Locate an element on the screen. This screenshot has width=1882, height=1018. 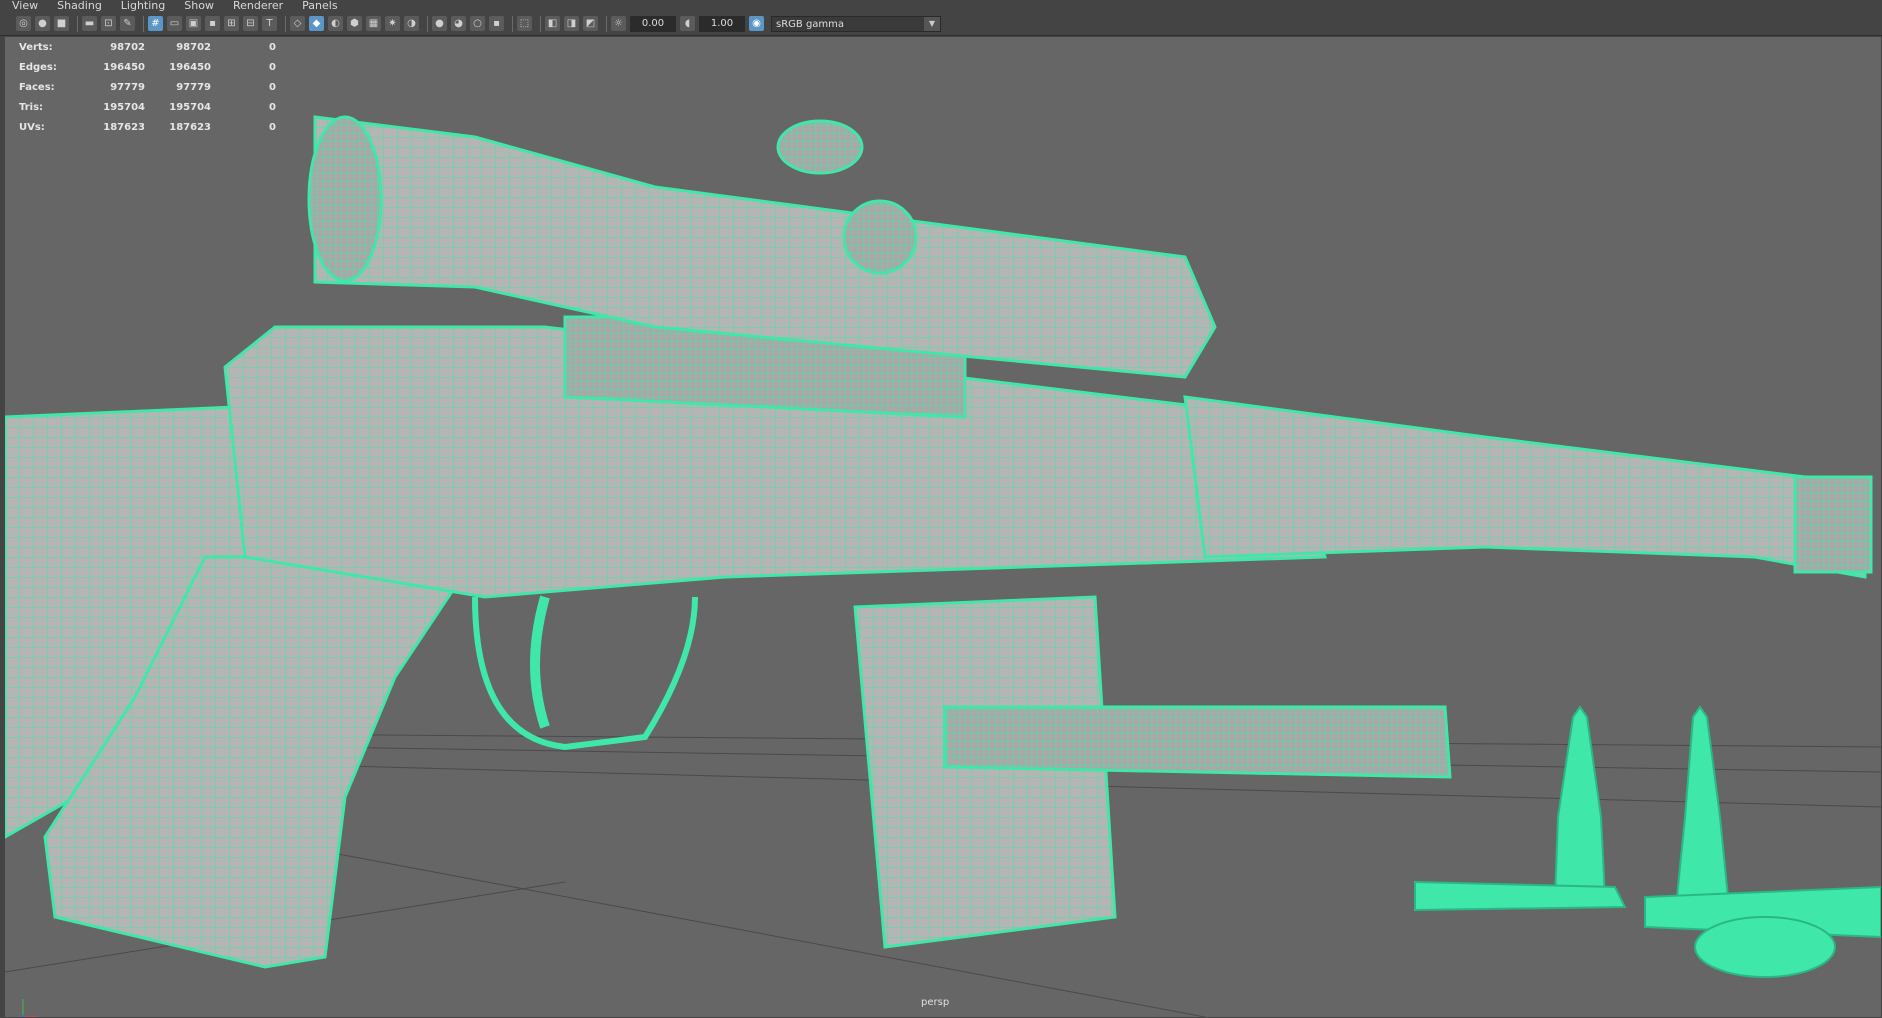
hud-row-faces: Faces: 97779 97779 0 is located at coordinates (147, 87).